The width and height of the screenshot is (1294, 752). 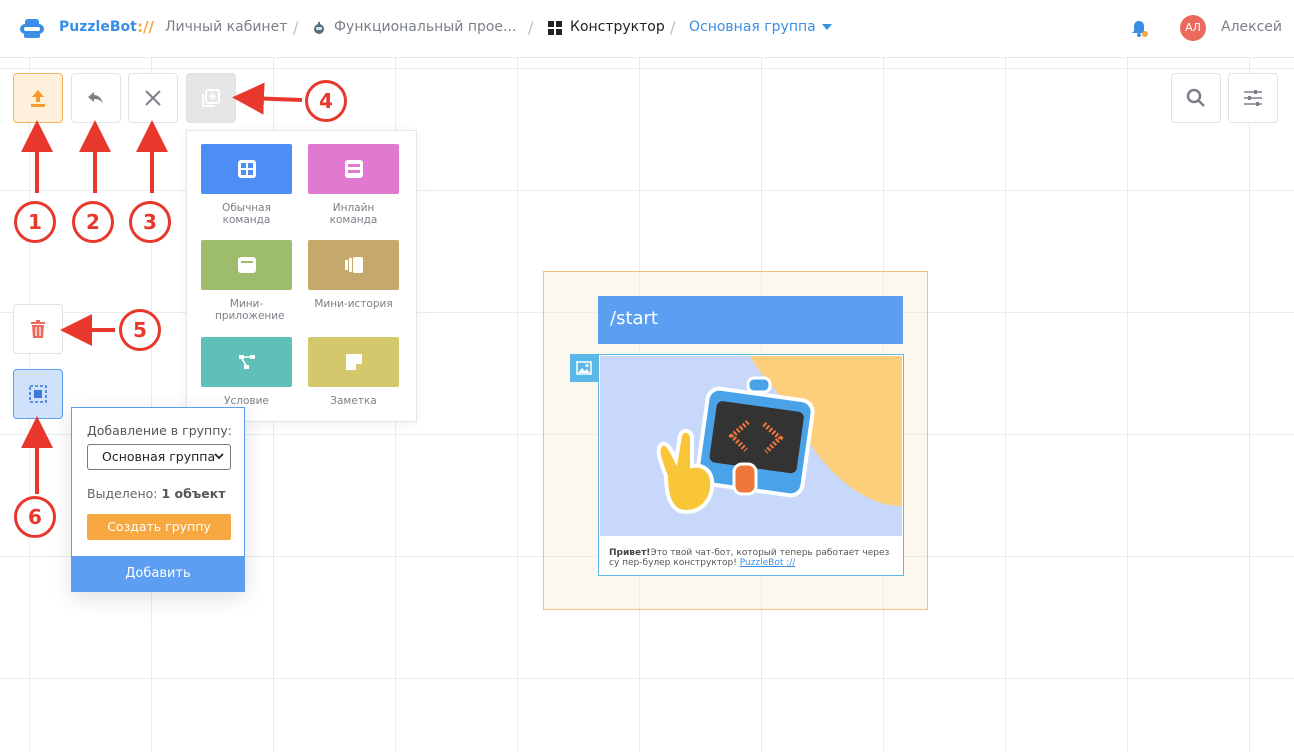 What do you see at coordinates (617, 27) in the screenshot?
I see `breadcrumb-constructor: Конструктор` at bounding box center [617, 27].